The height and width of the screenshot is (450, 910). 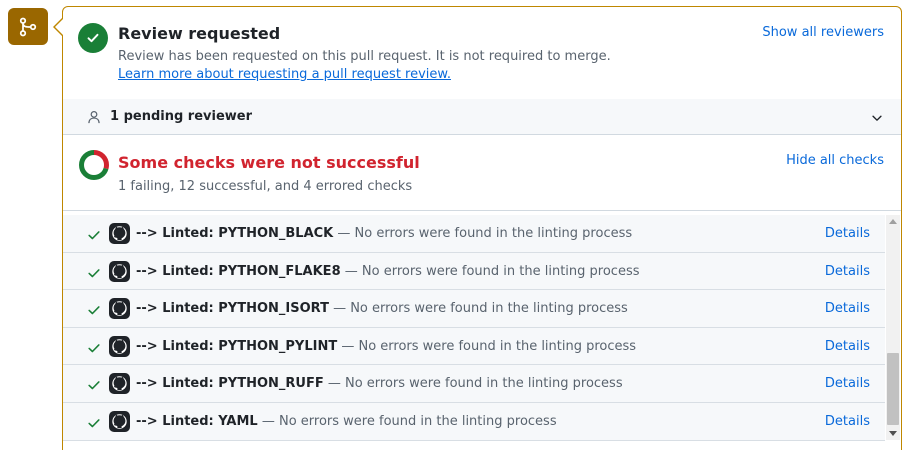 I want to click on show-all-reviewers-button: Show all reviewers, so click(x=823, y=32).